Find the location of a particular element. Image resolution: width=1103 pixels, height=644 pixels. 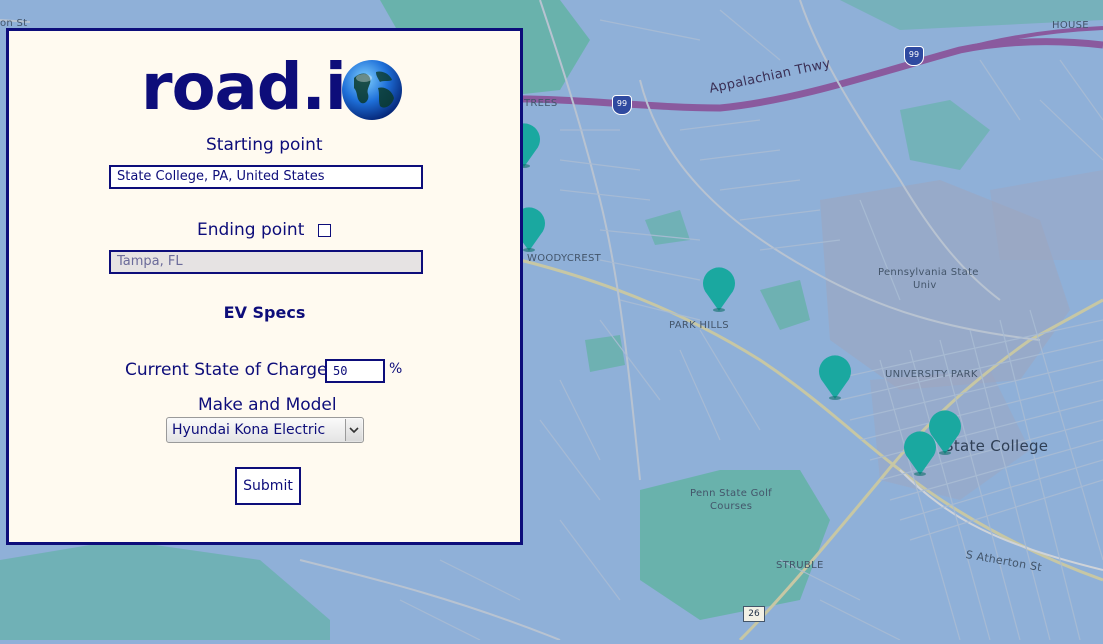

percent-unit-label: % is located at coordinates (396, 369).